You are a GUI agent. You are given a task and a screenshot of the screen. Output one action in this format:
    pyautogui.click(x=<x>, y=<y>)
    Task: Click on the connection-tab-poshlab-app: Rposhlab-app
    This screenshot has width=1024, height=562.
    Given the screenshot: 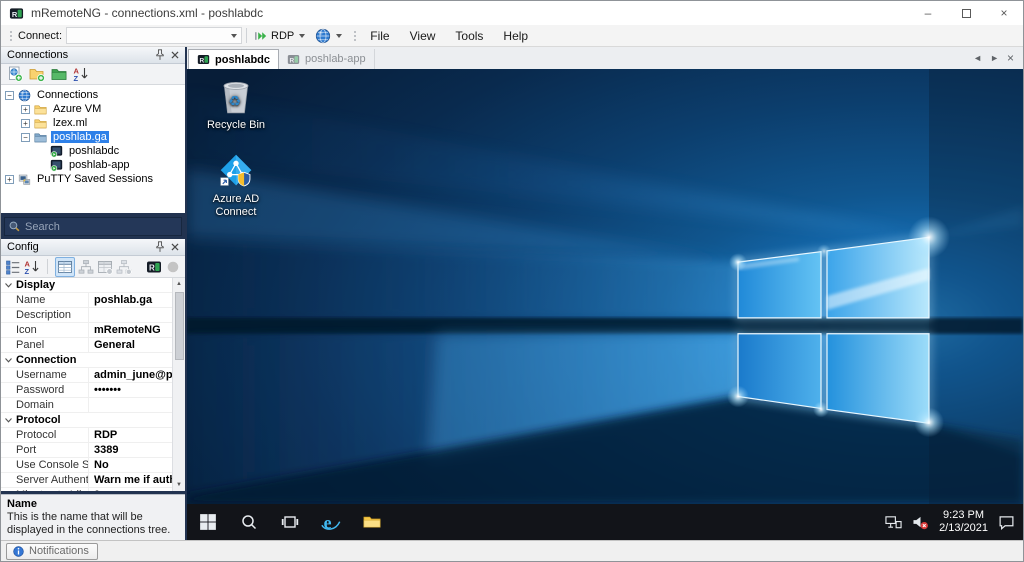 What is the action you would take?
    pyautogui.click(x=327, y=59)
    